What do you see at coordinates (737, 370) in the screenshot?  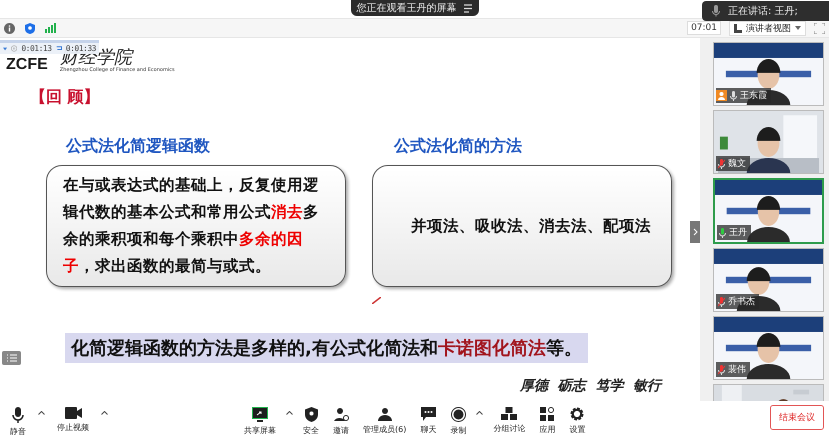 I see `participant-name: 裴伟` at bounding box center [737, 370].